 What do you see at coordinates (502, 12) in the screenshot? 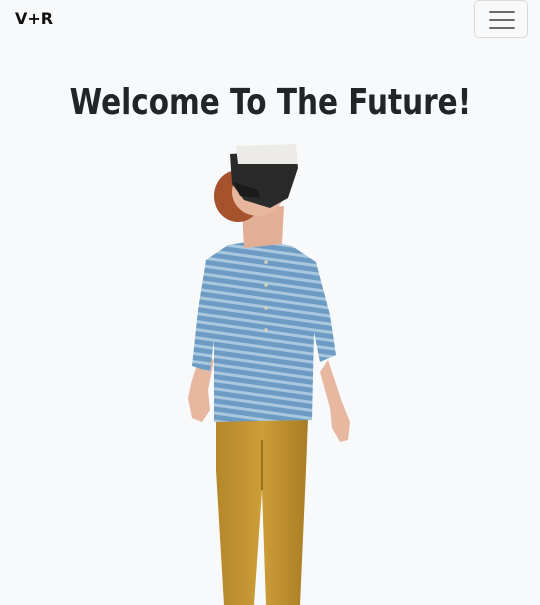
I see `hamburger-menu-icon` at bounding box center [502, 12].